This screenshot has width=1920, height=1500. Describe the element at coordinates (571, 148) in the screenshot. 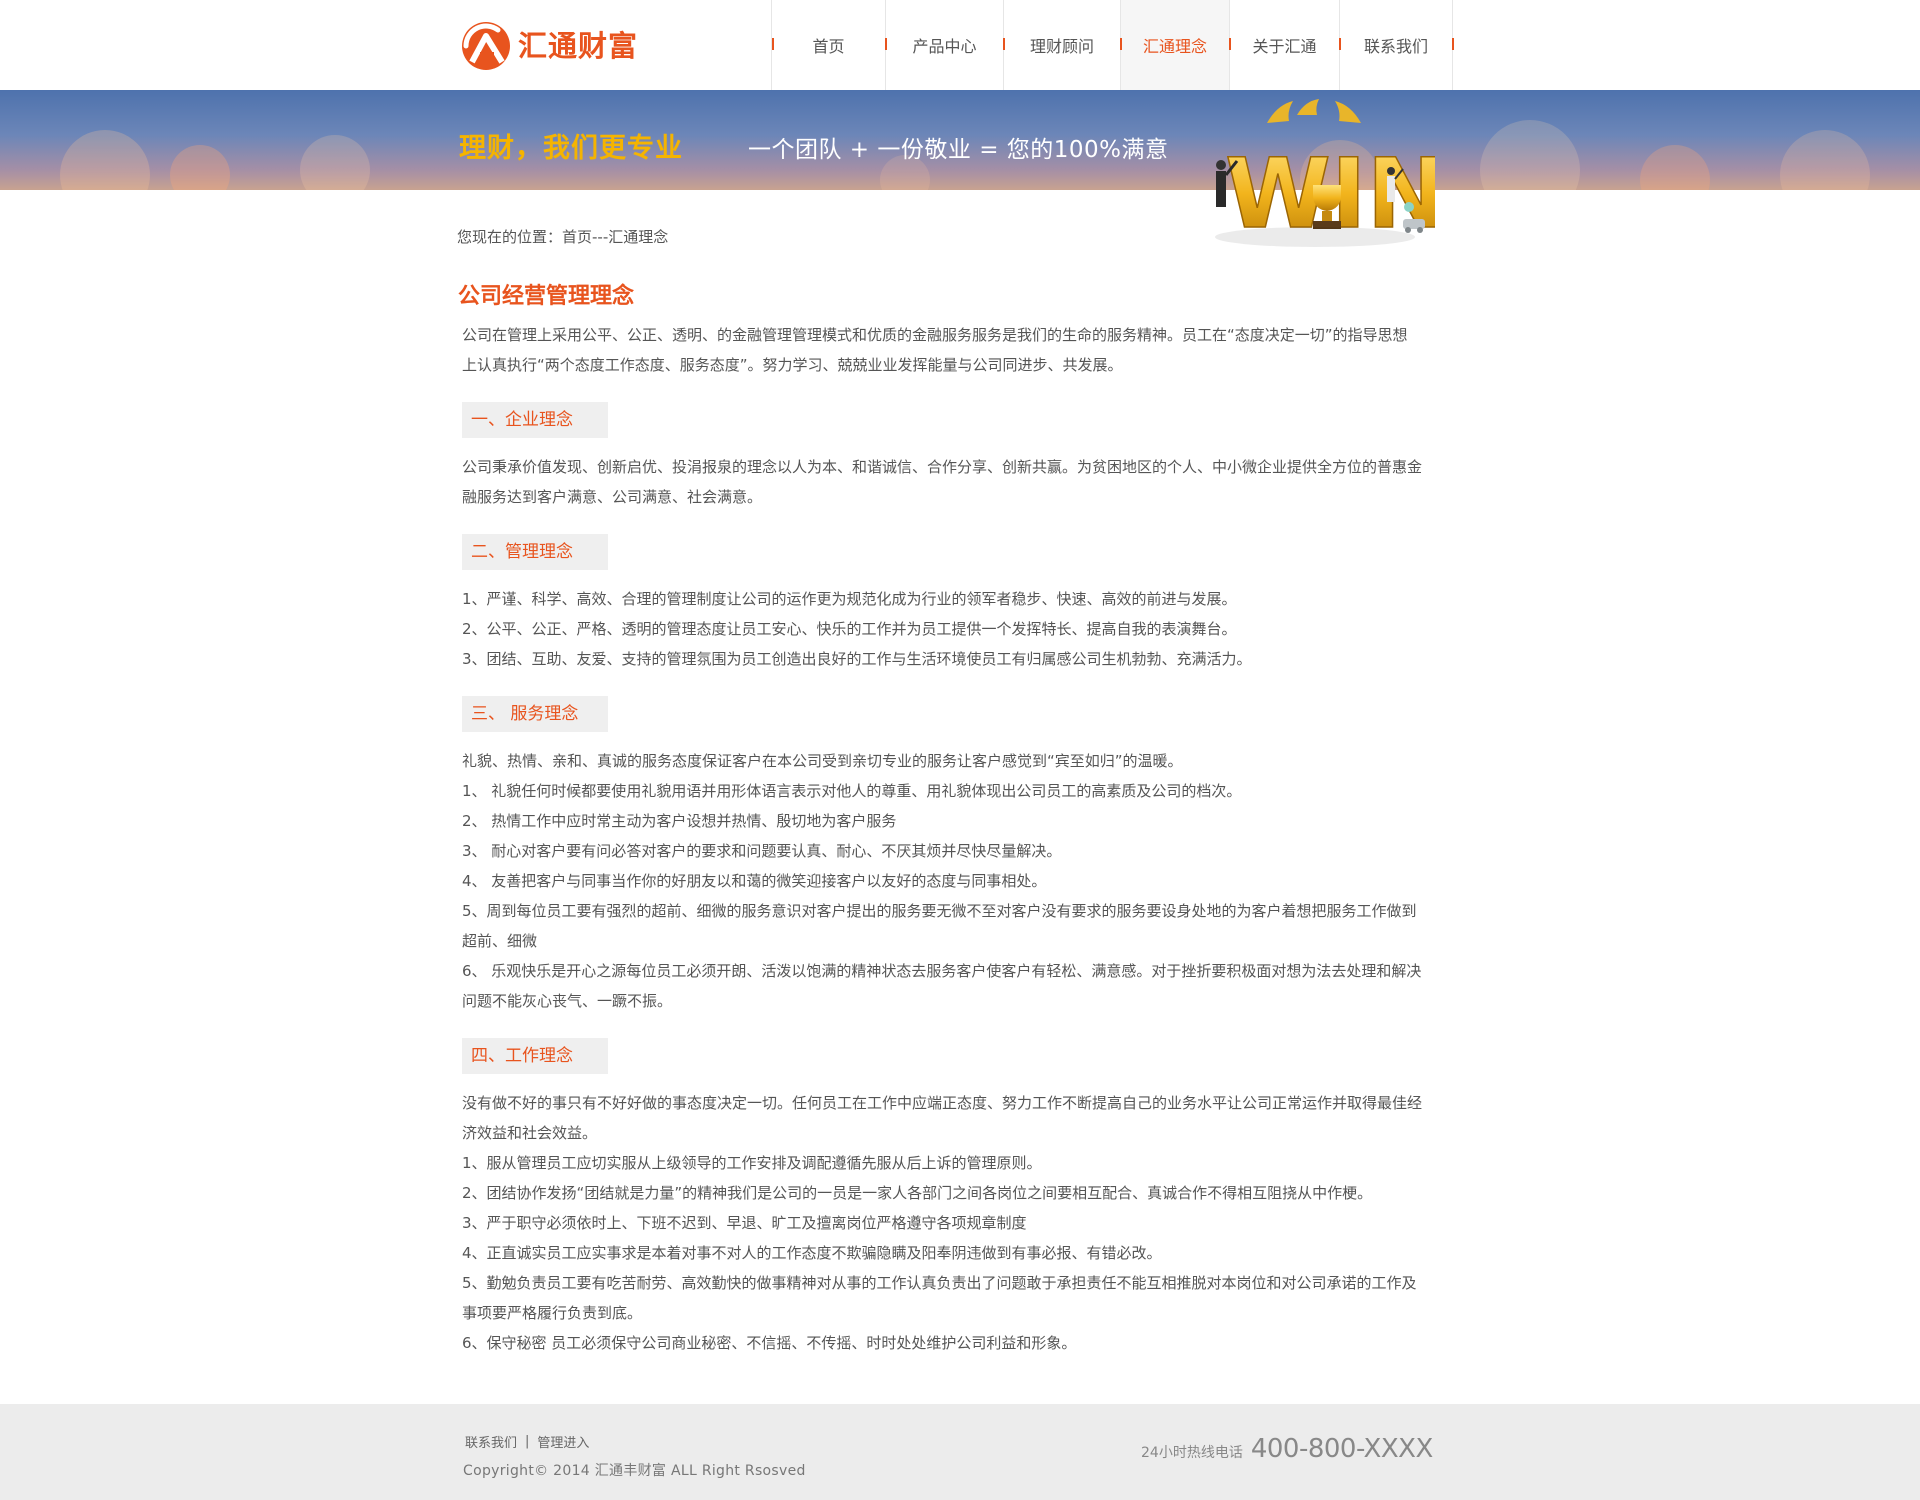

I see `banner-slogan: 理财，我们更专业` at that location.